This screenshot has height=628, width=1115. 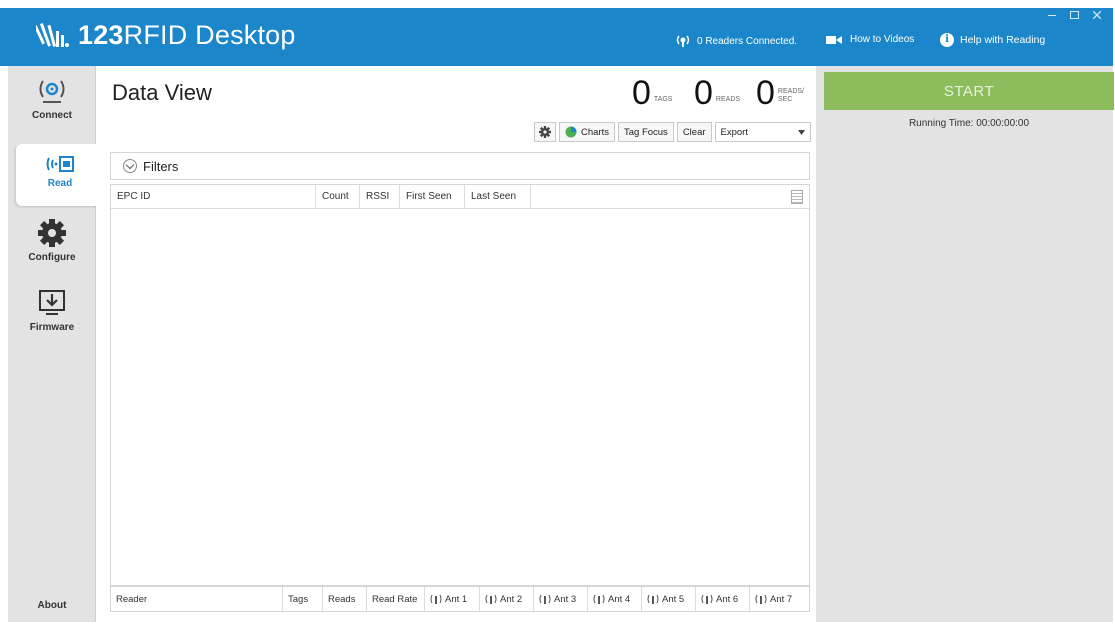 What do you see at coordinates (779, 599) in the screenshot?
I see `summary-col-ant-7: Ant 7` at bounding box center [779, 599].